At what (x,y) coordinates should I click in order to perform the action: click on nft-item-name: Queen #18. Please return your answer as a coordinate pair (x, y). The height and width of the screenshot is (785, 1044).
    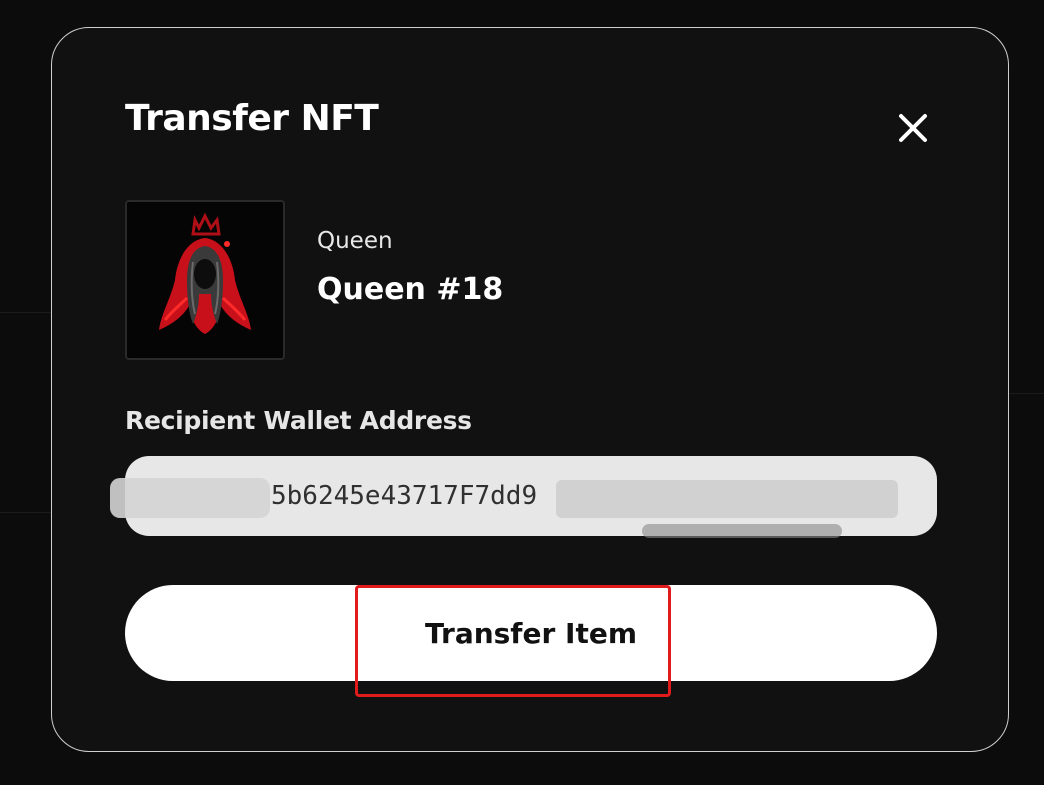
    Looking at the image, I should click on (410, 289).